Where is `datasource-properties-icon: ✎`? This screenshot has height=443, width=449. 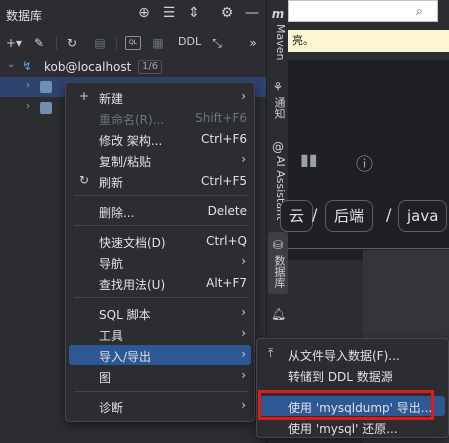 datasource-properties-icon: ✎ is located at coordinates (39, 43).